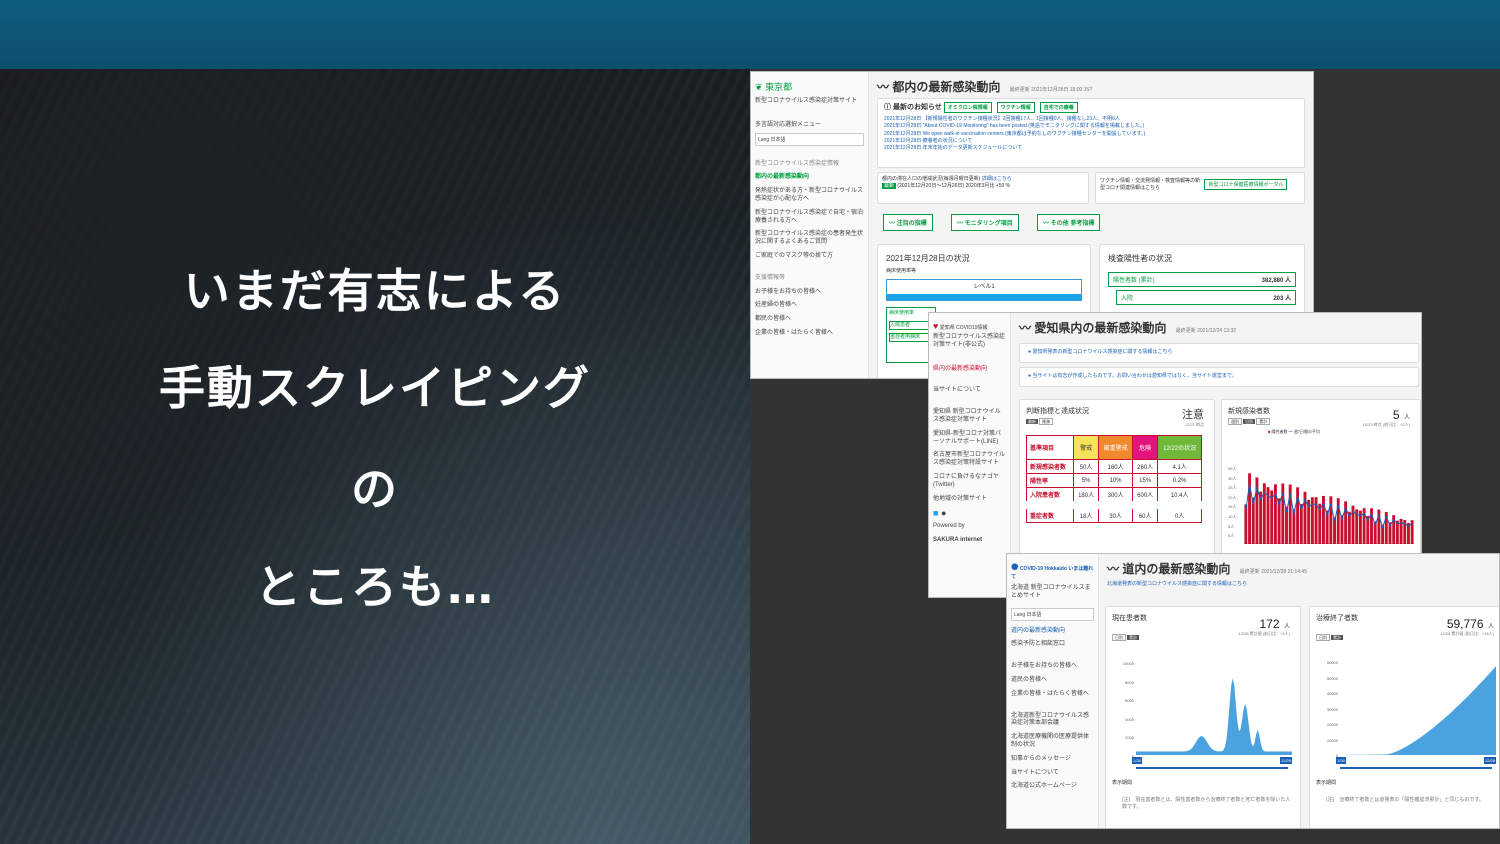  Describe the element at coordinates (1418, 710) in the screenshot. I see `hokkaido-recovered-area-chart` at that location.